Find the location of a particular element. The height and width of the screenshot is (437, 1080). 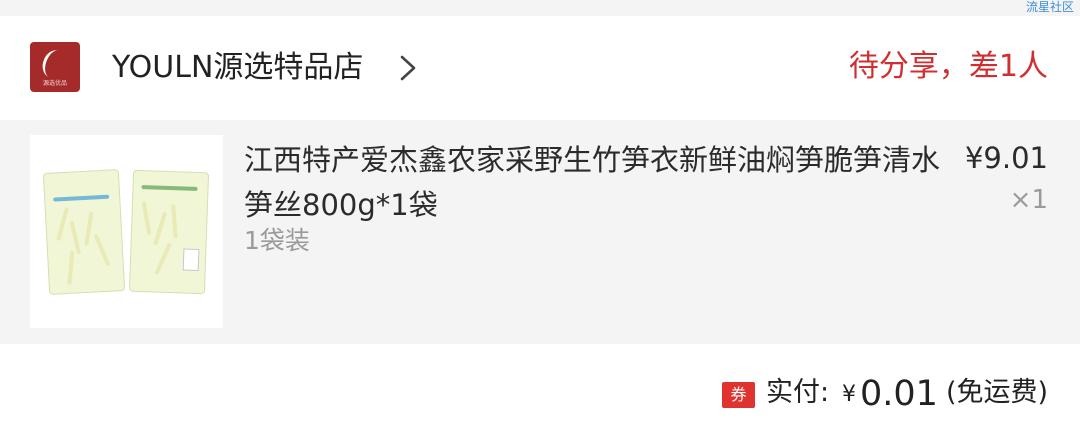

shop-name: YOULN源选特品店 is located at coordinates (237, 68).